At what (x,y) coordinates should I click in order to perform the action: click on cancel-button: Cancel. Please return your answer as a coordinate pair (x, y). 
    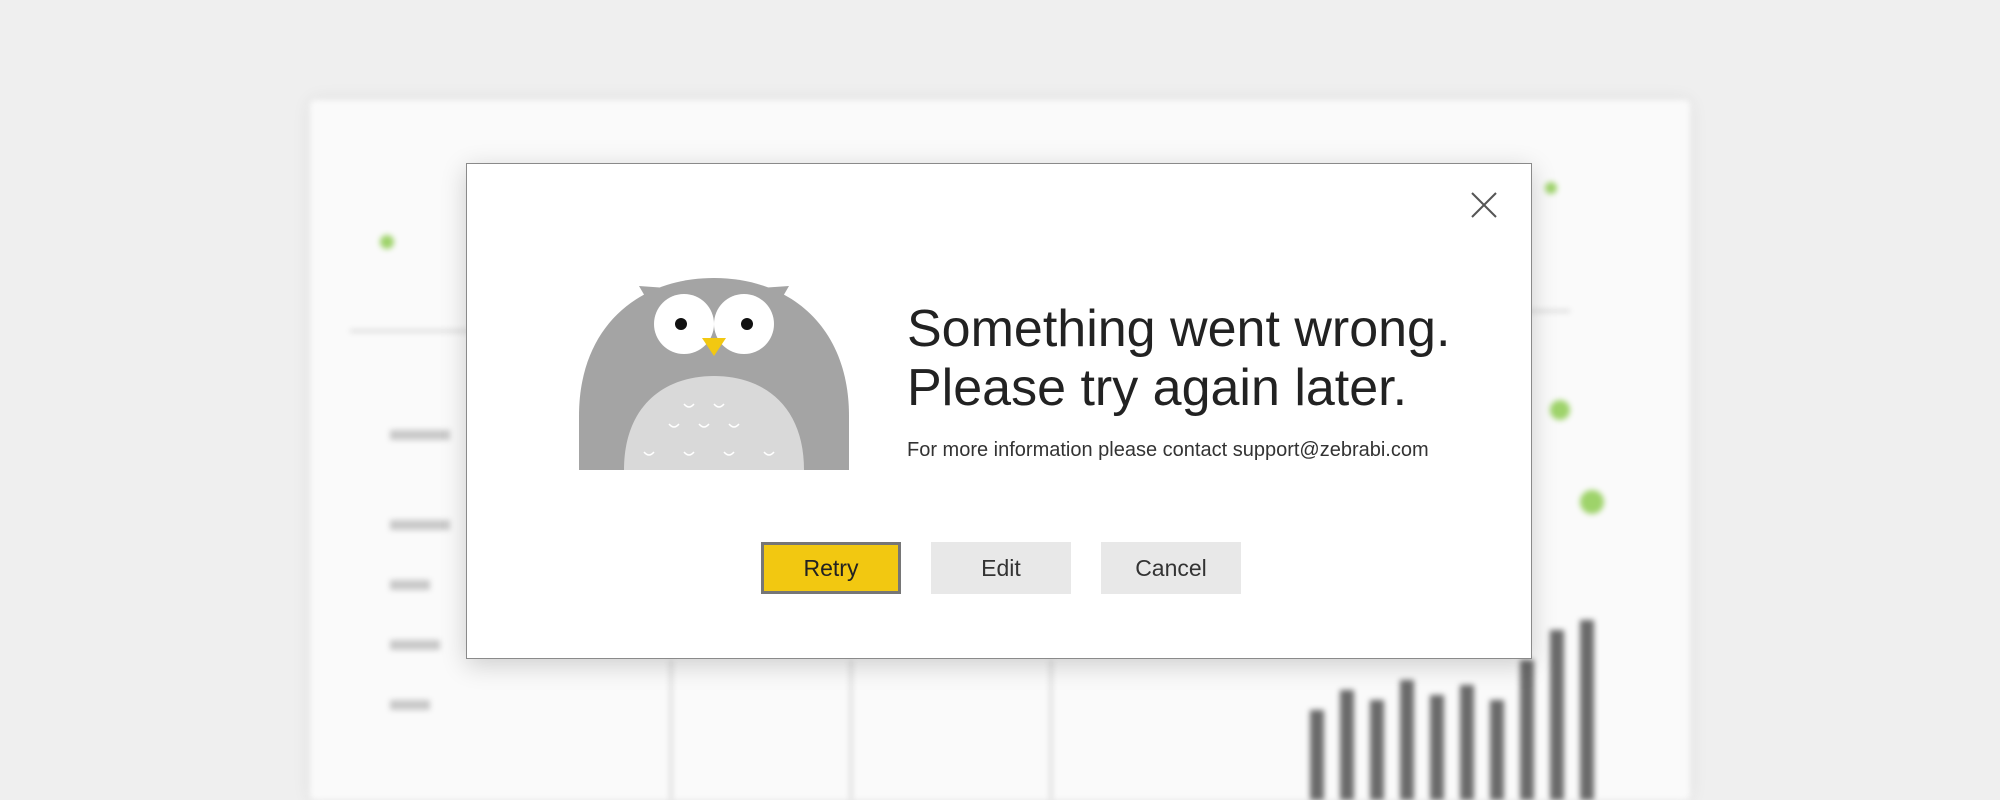
    Looking at the image, I should click on (1171, 568).